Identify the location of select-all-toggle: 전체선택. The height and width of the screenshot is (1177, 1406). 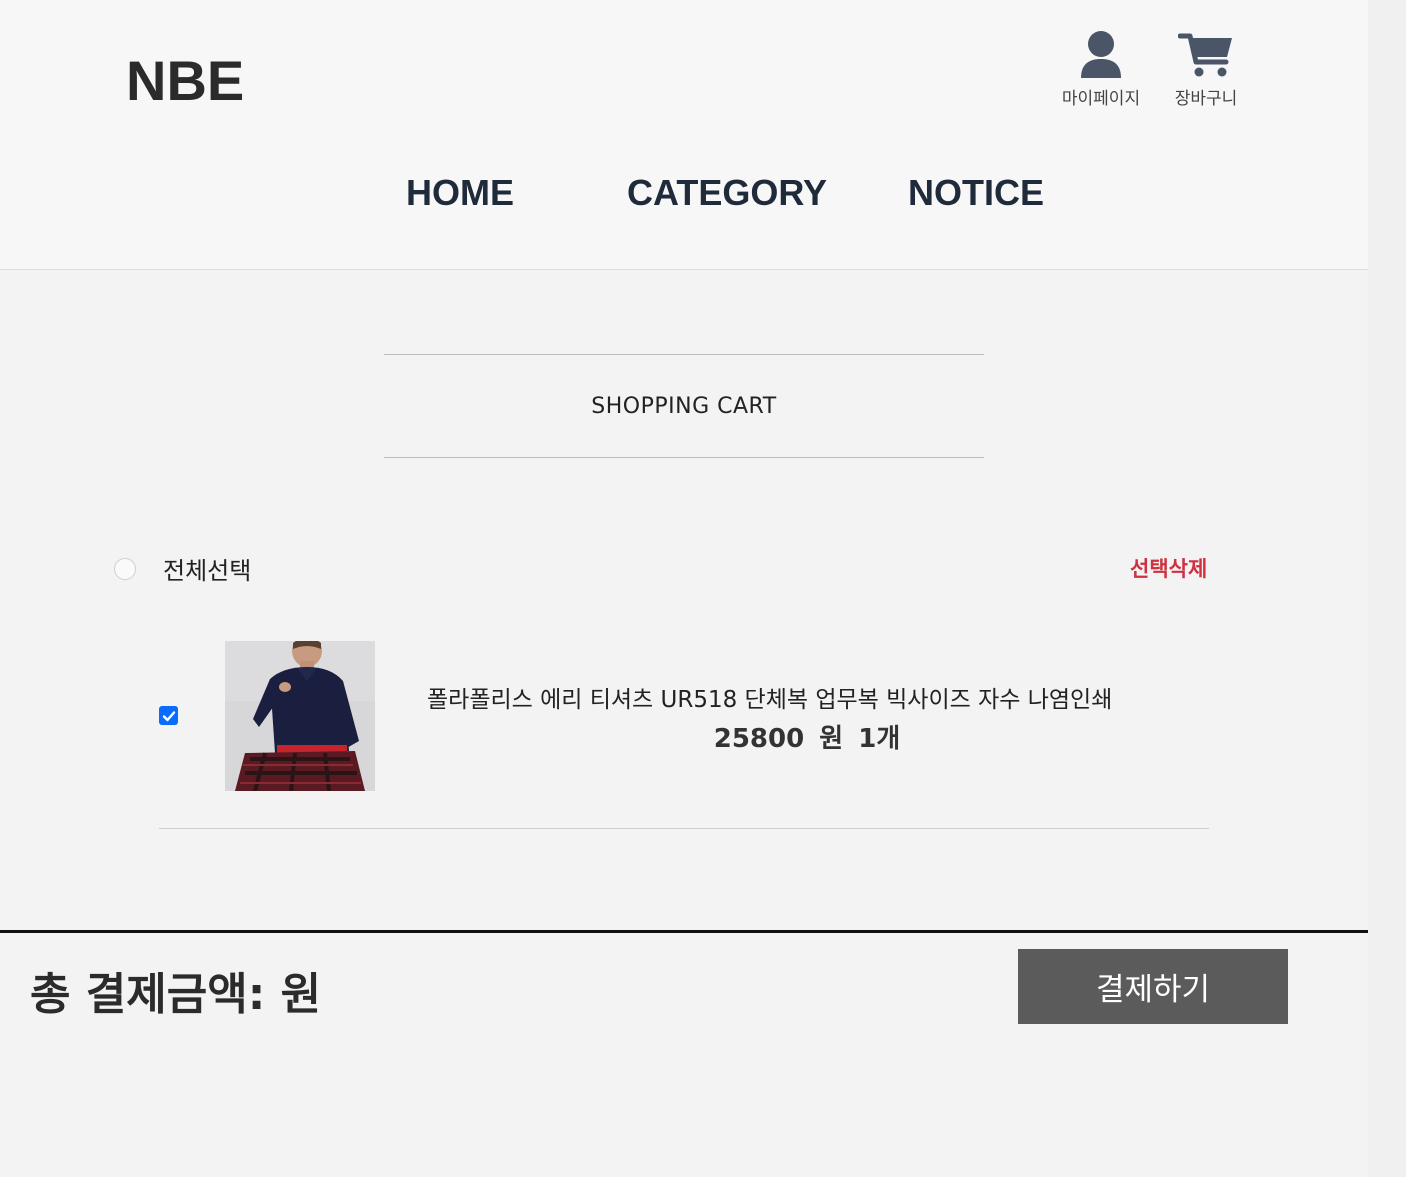
(182, 568).